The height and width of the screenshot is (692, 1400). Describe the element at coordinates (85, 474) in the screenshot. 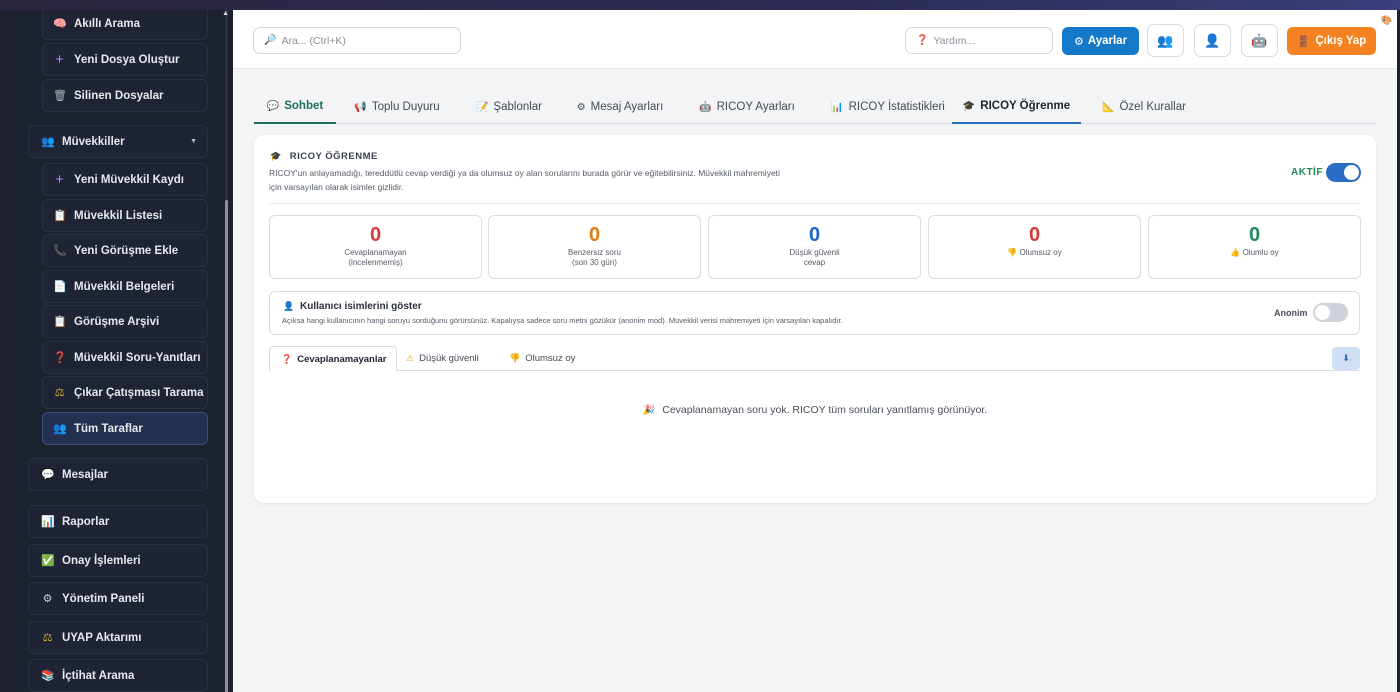

I see `sidebar-item-label: Mesajlar` at that location.